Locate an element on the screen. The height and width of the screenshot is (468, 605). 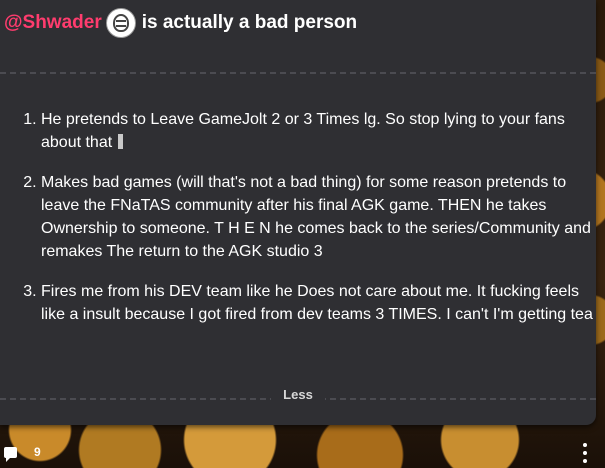
user-avatar is located at coordinates (120, 23).